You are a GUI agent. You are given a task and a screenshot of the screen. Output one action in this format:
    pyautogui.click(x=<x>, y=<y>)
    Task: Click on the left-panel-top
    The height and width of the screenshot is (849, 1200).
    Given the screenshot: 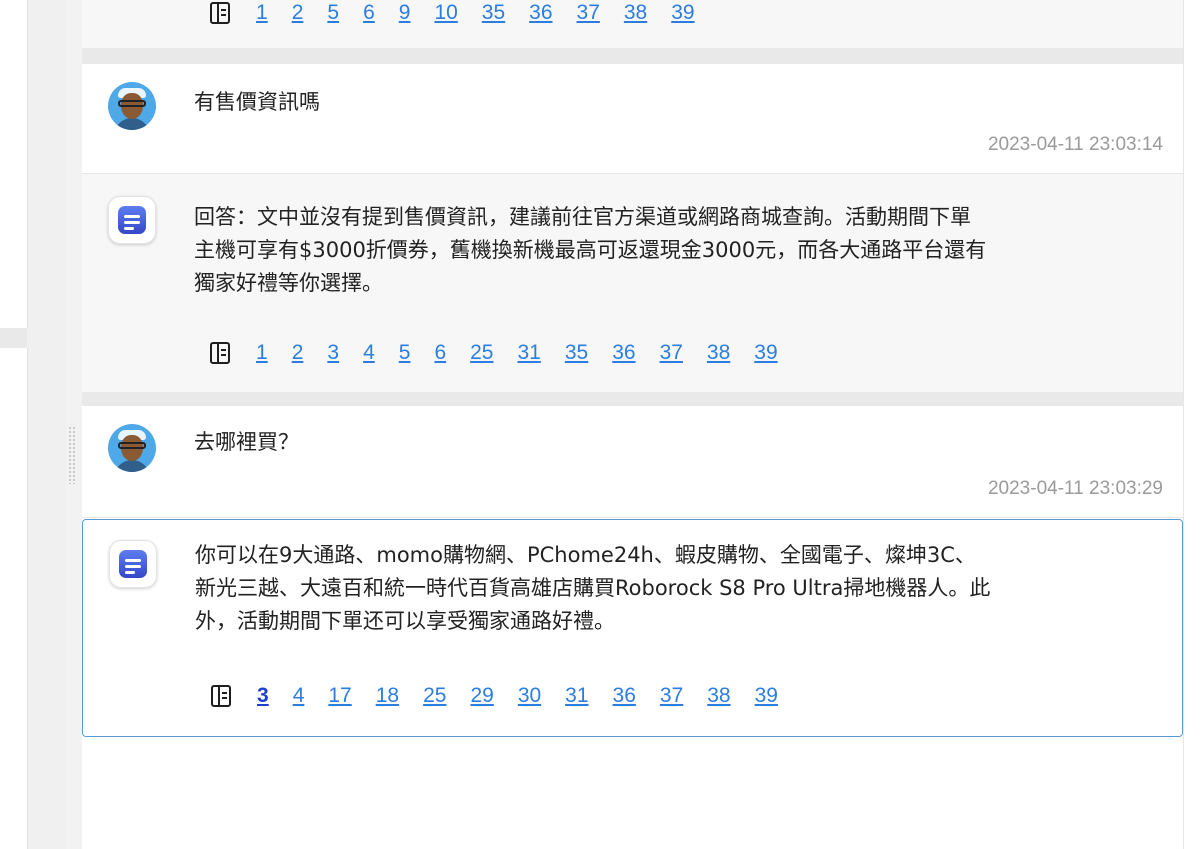 What is the action you would take?
    pyautogui.click(x=14, y=164)
    